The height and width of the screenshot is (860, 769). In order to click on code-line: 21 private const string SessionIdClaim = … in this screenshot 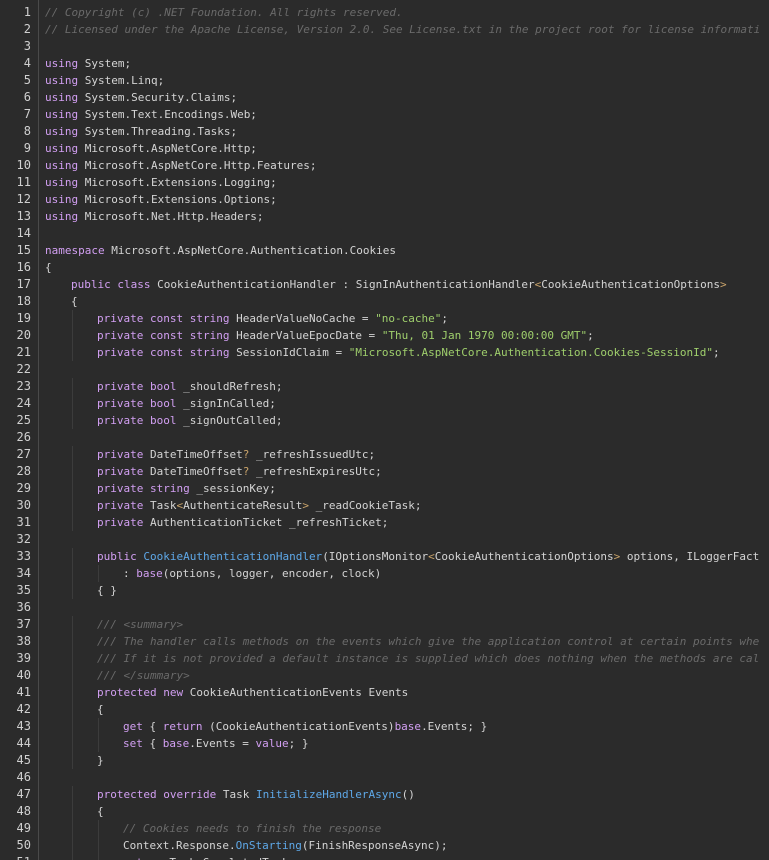, I will do `click(384, 352)`.